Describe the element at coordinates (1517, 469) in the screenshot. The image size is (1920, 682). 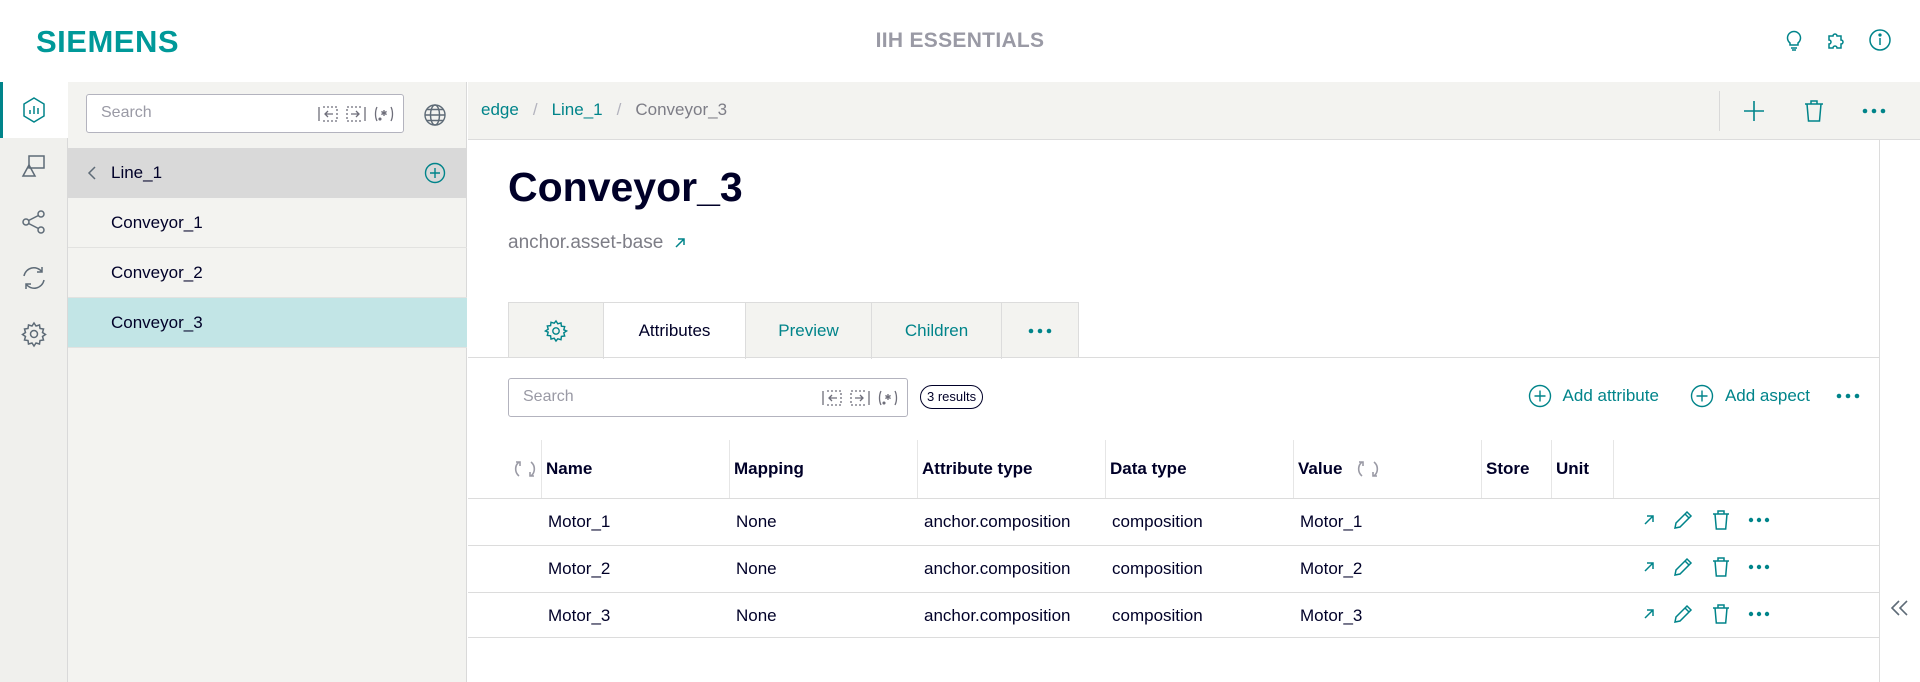
I see `column-header-store: Store` at that location.